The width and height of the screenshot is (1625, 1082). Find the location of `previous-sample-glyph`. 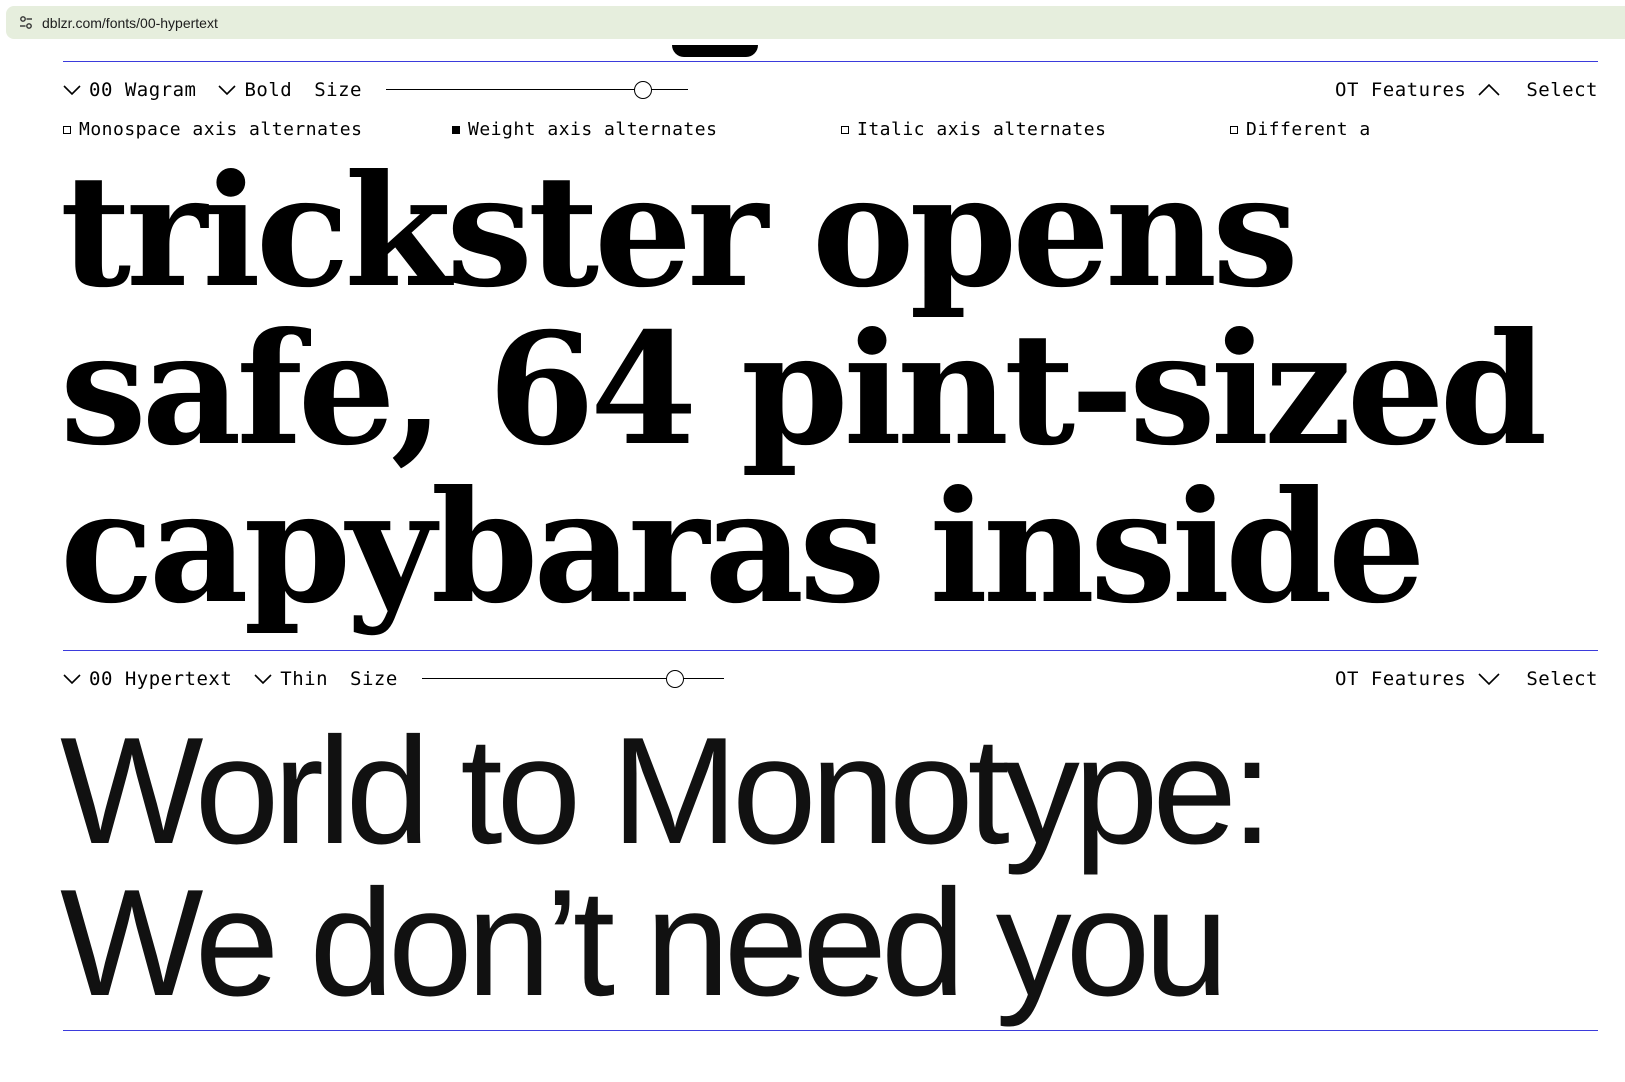

previous-sample-glyph is located at coordinates (715, 51).